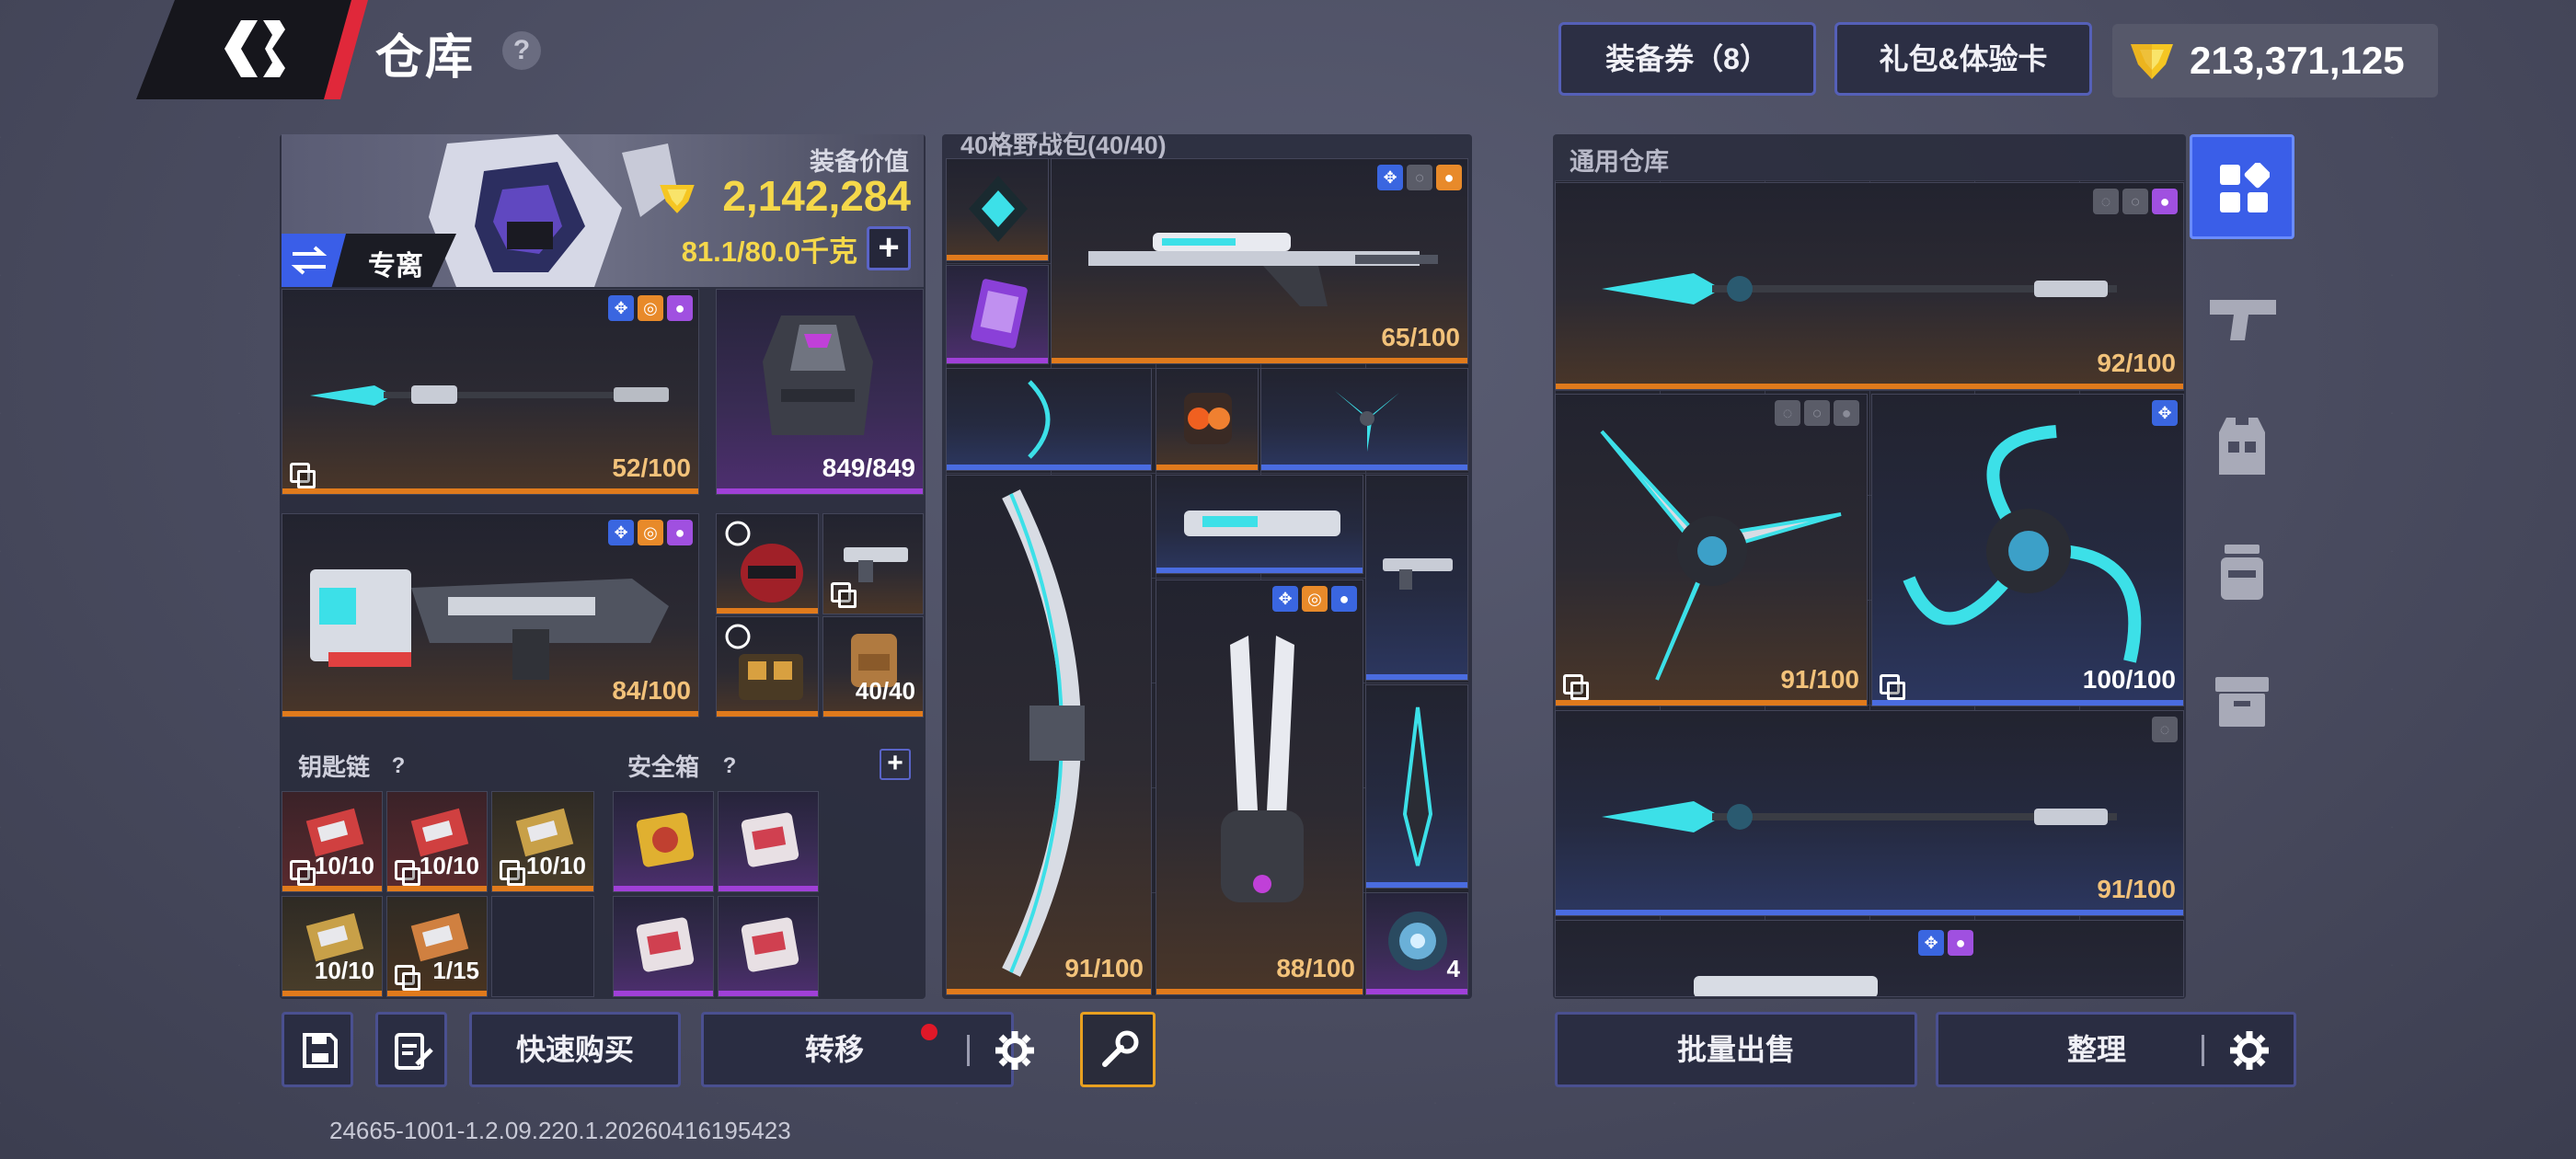  I want to click on notification-dot, so click(929, 1032).